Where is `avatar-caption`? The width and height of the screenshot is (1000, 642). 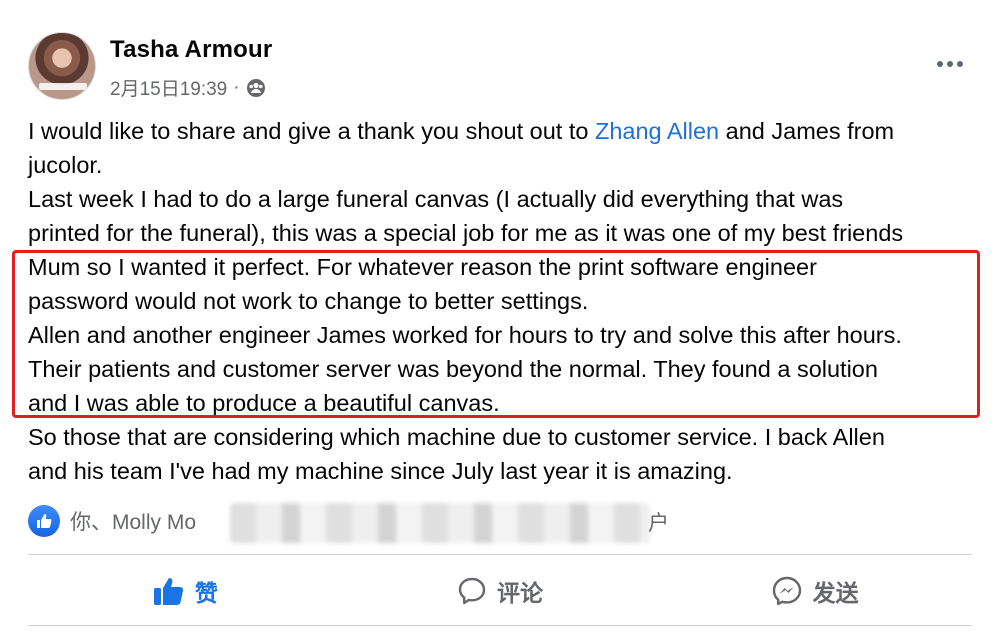
avatar-caption is located at coordinates (63, 86).